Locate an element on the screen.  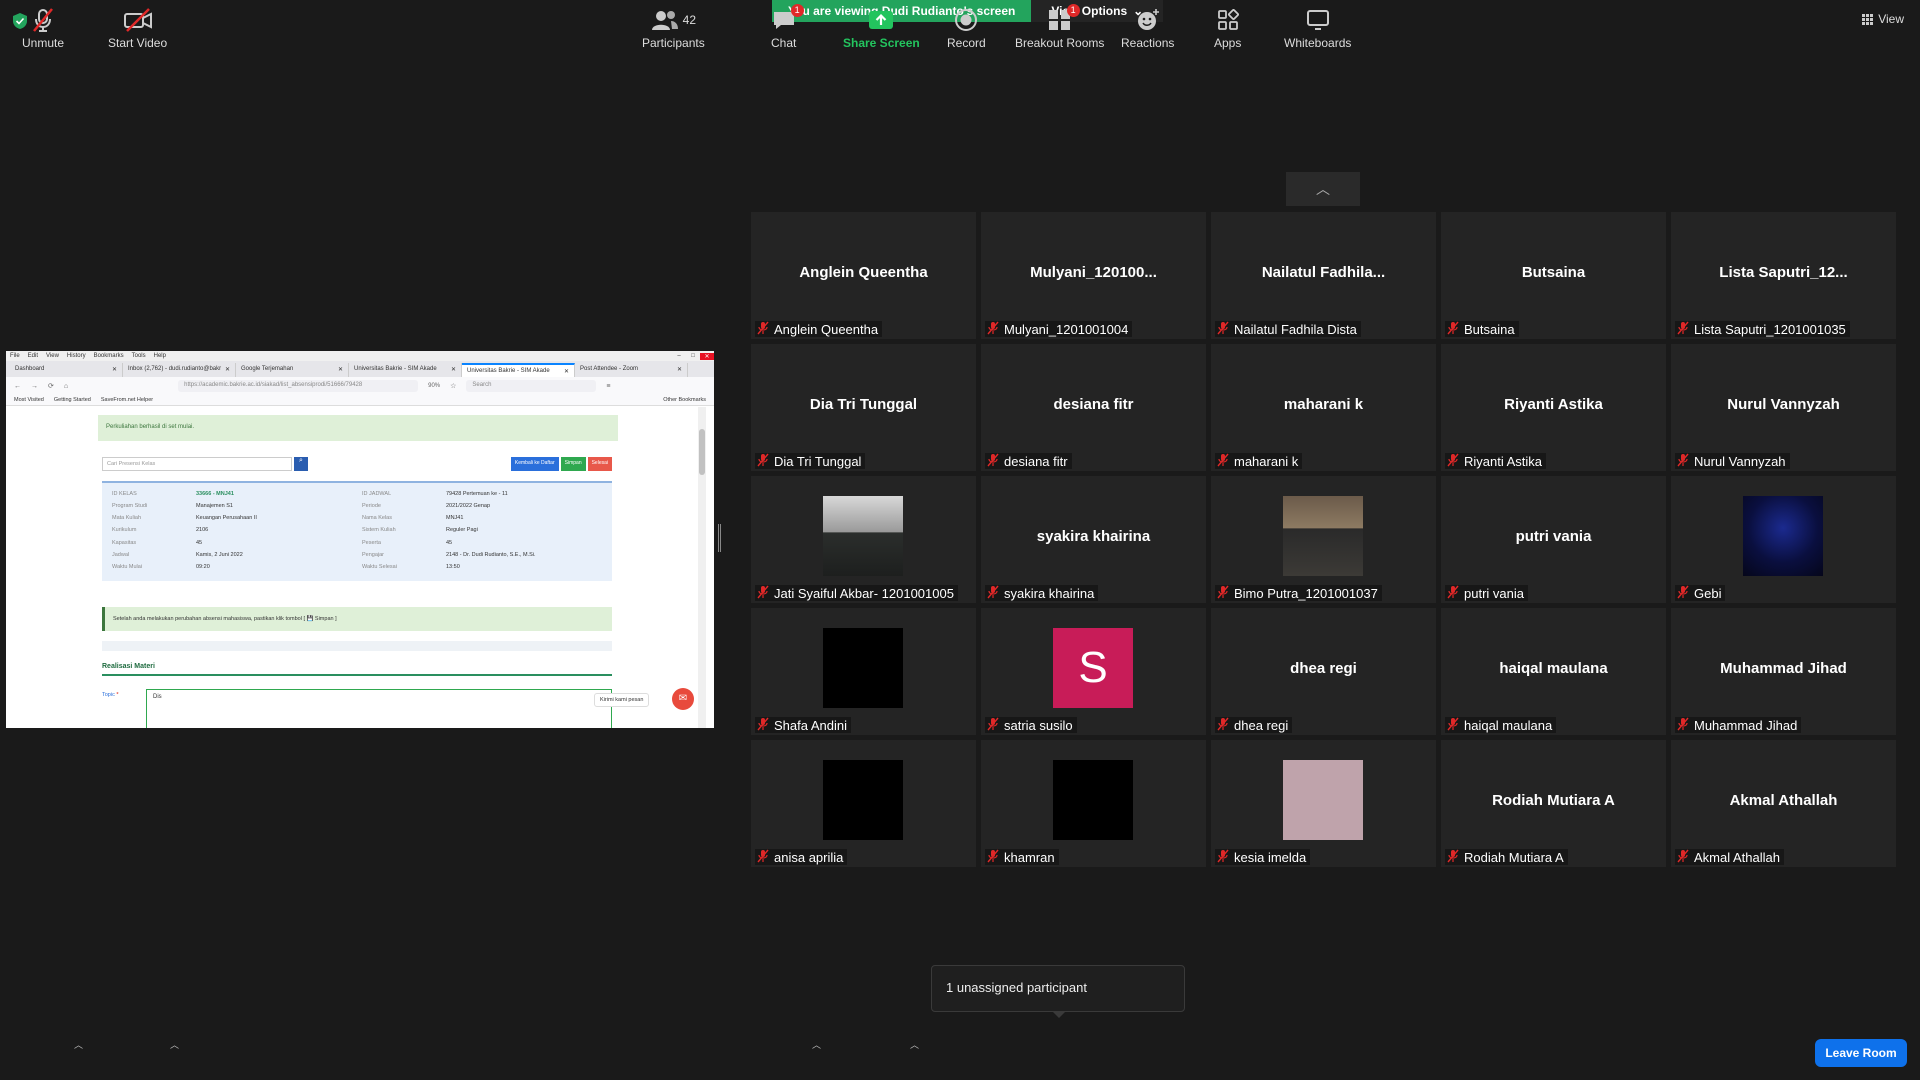
participants-button: 42 Participants is located at coordinates (673, 28).